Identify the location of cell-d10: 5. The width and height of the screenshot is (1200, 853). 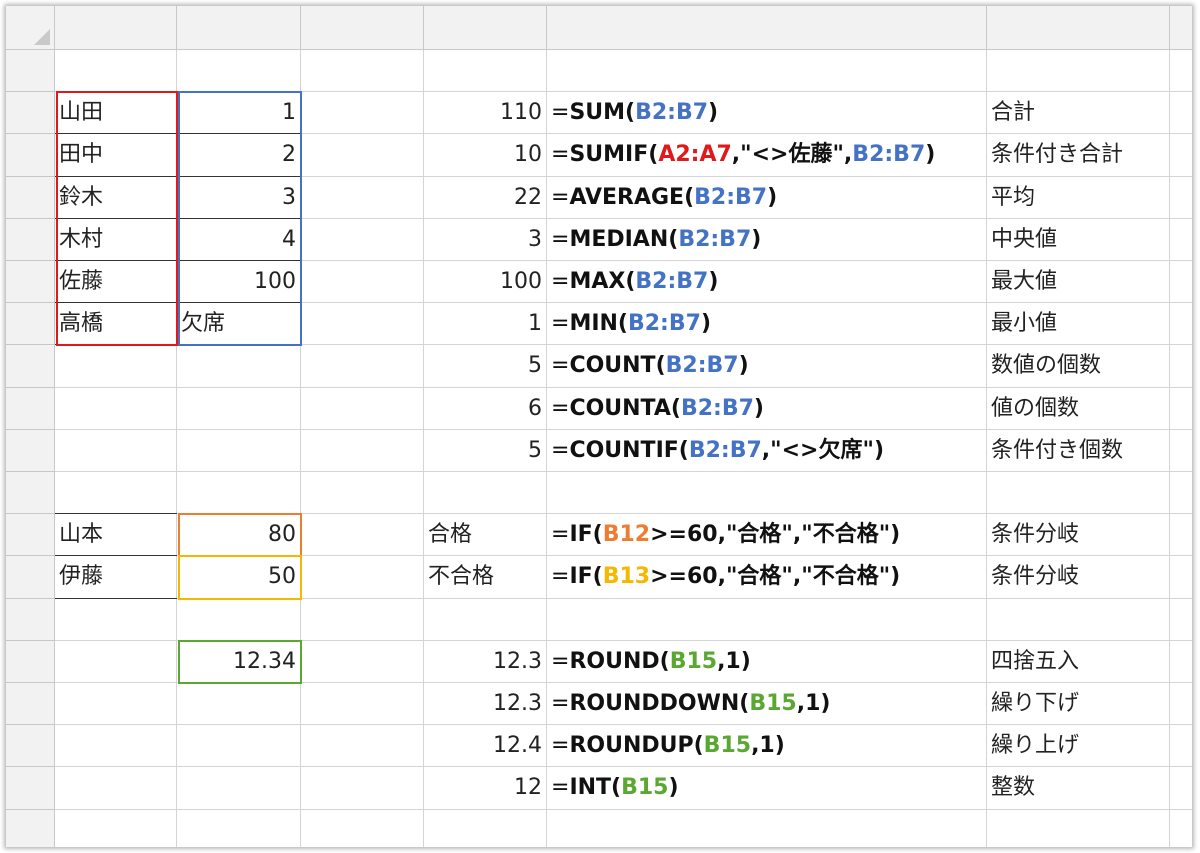
(485, 450).